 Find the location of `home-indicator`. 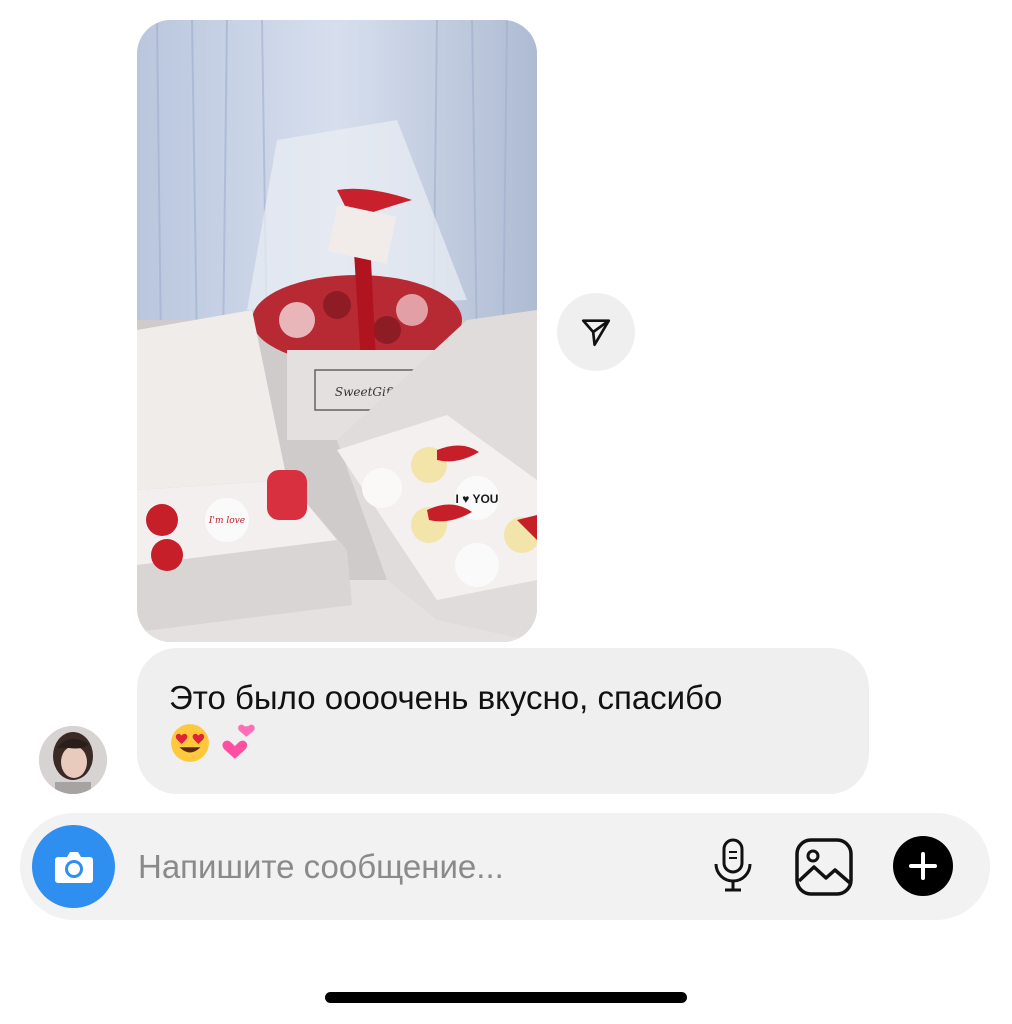

home-indicator is located at coordinates (506, 997).